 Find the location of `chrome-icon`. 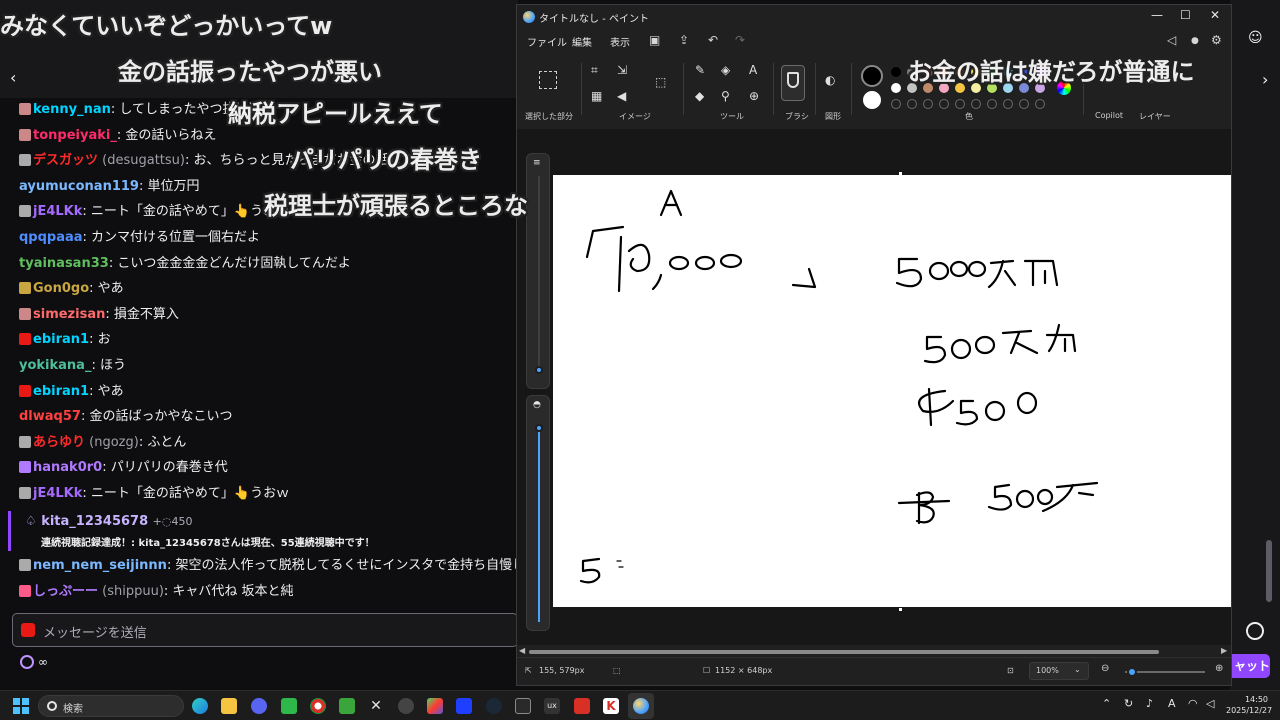

chrome-icon is located at coordinates (318, 706).